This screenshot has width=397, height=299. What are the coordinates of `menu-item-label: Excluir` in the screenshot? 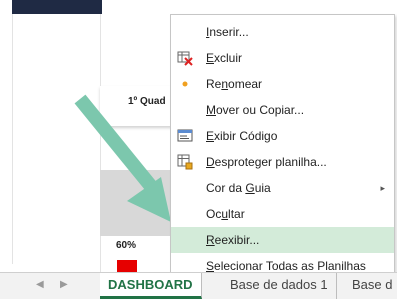 It's located at (224, 58).